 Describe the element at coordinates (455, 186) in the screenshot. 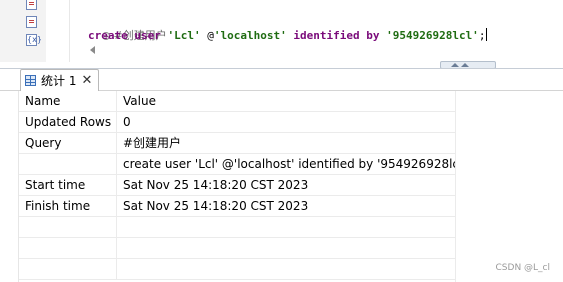

I see `grid-right-border` at that location.